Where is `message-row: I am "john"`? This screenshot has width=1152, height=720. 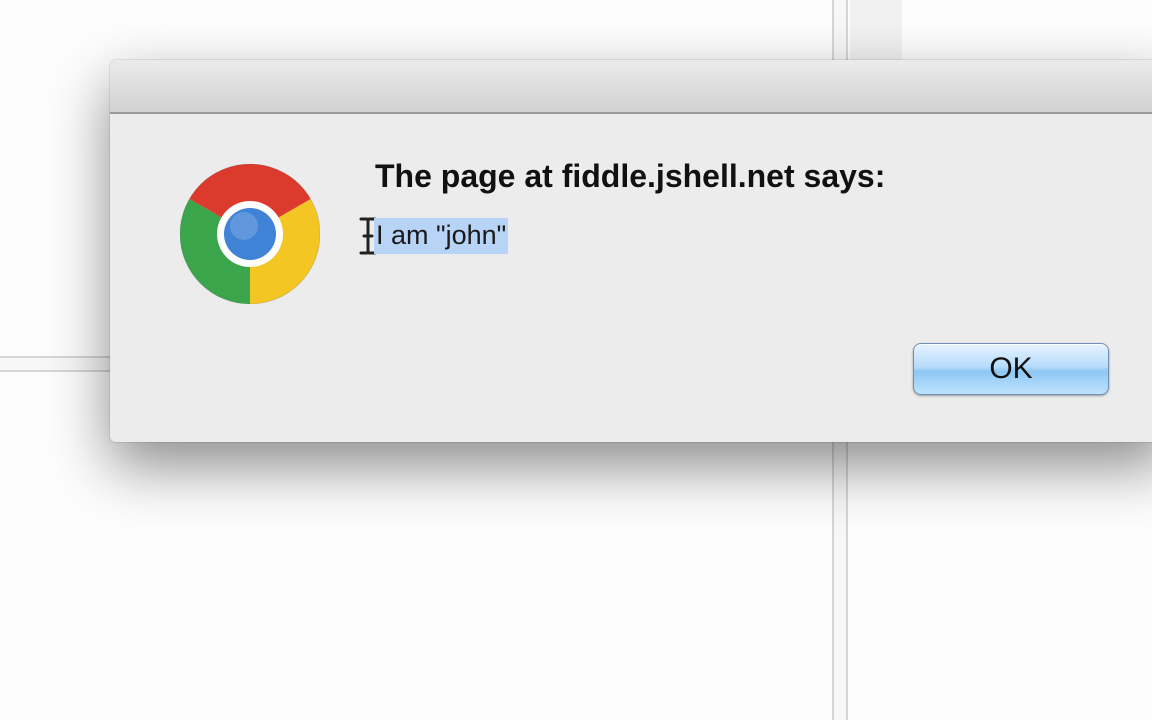 message-row: I am "john" is located at coordinates (433, 236).